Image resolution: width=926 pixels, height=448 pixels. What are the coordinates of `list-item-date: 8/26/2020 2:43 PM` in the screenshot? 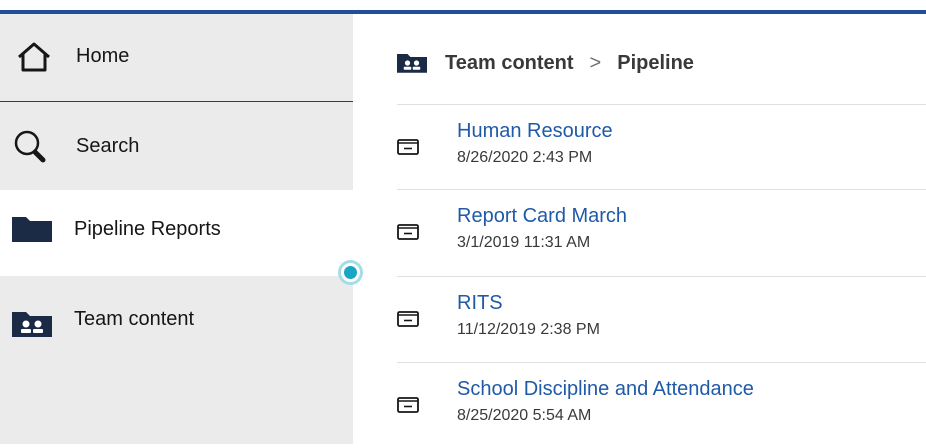 It's located at (525, 157).